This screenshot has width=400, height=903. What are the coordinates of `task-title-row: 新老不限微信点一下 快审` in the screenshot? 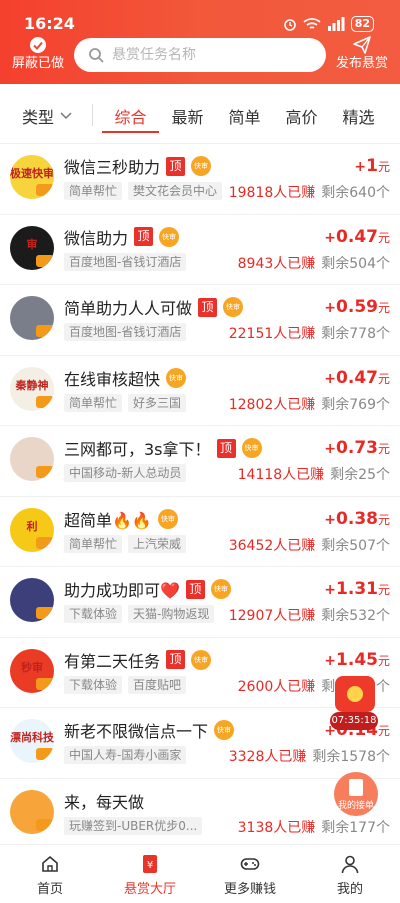 It's located at (149, 730).